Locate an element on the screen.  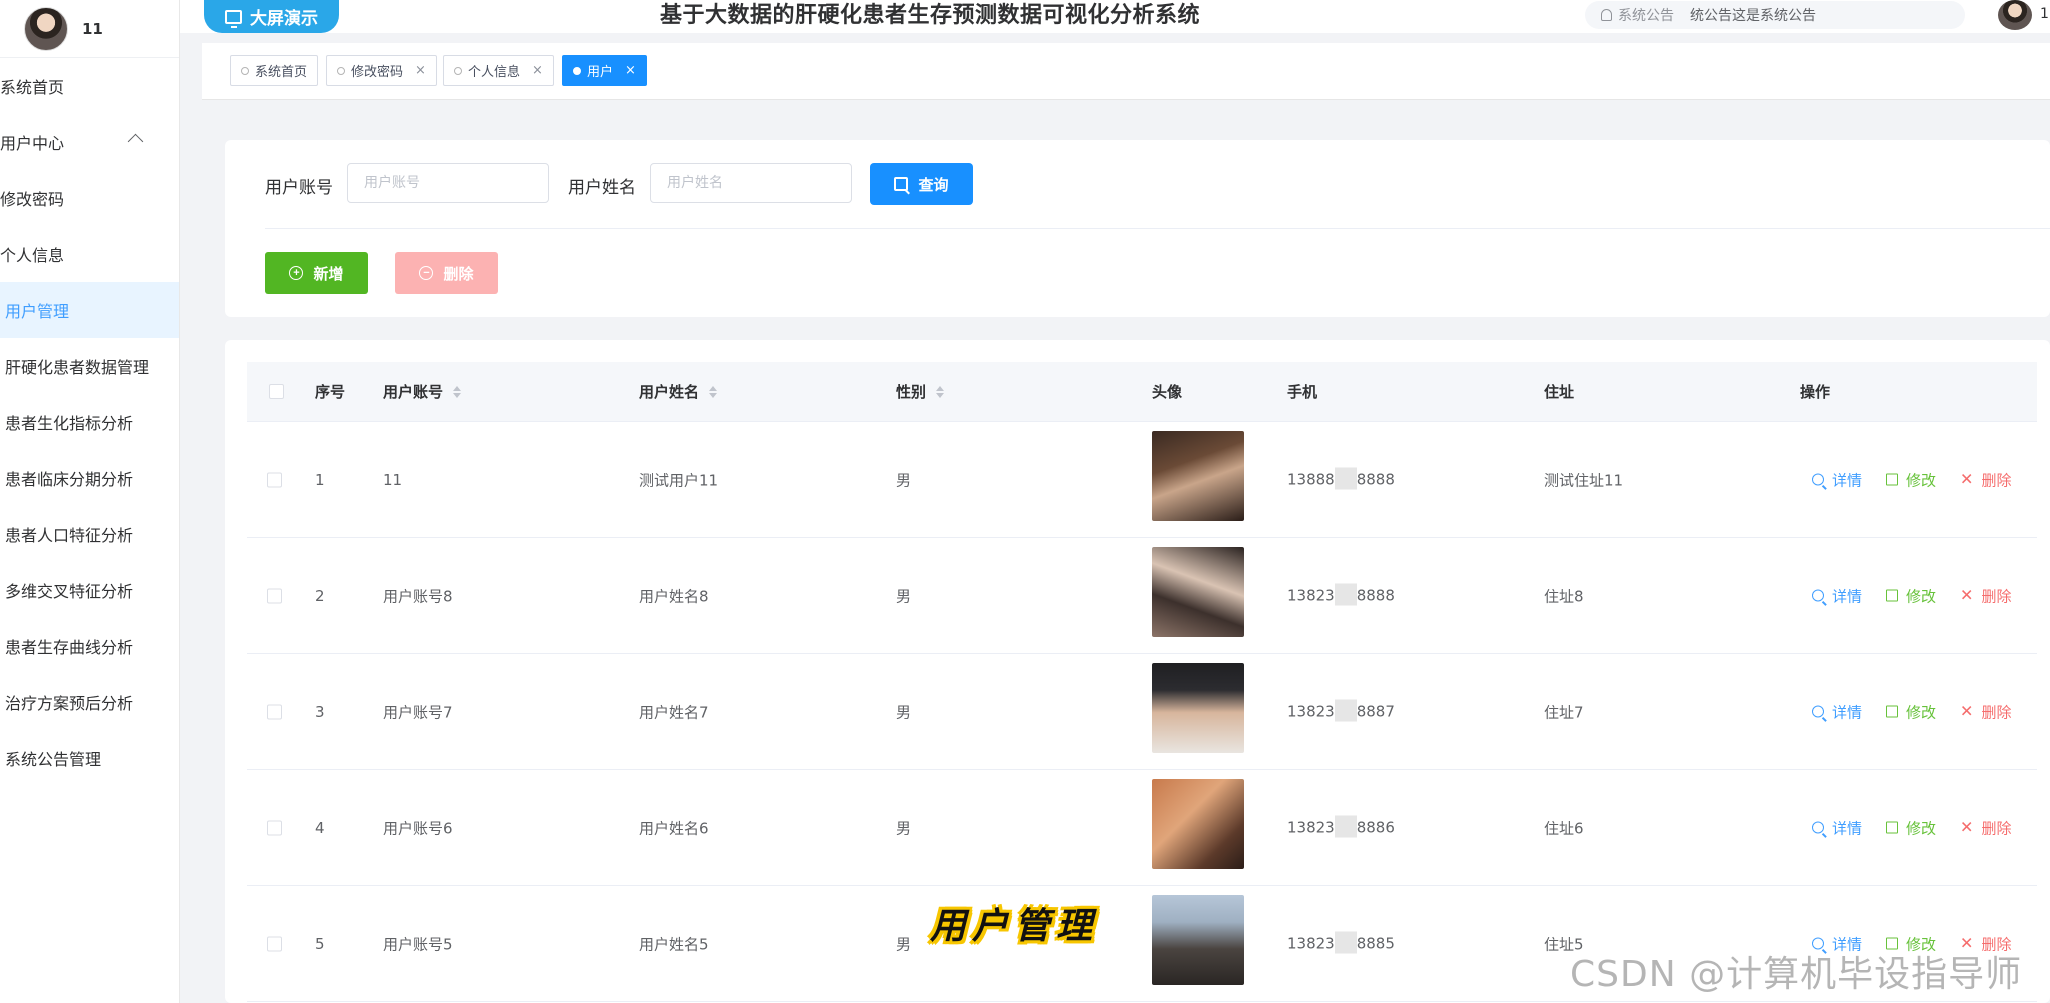
sidebar-item-label: 患者生存曲线分析 is located at coordinates (69, 647).